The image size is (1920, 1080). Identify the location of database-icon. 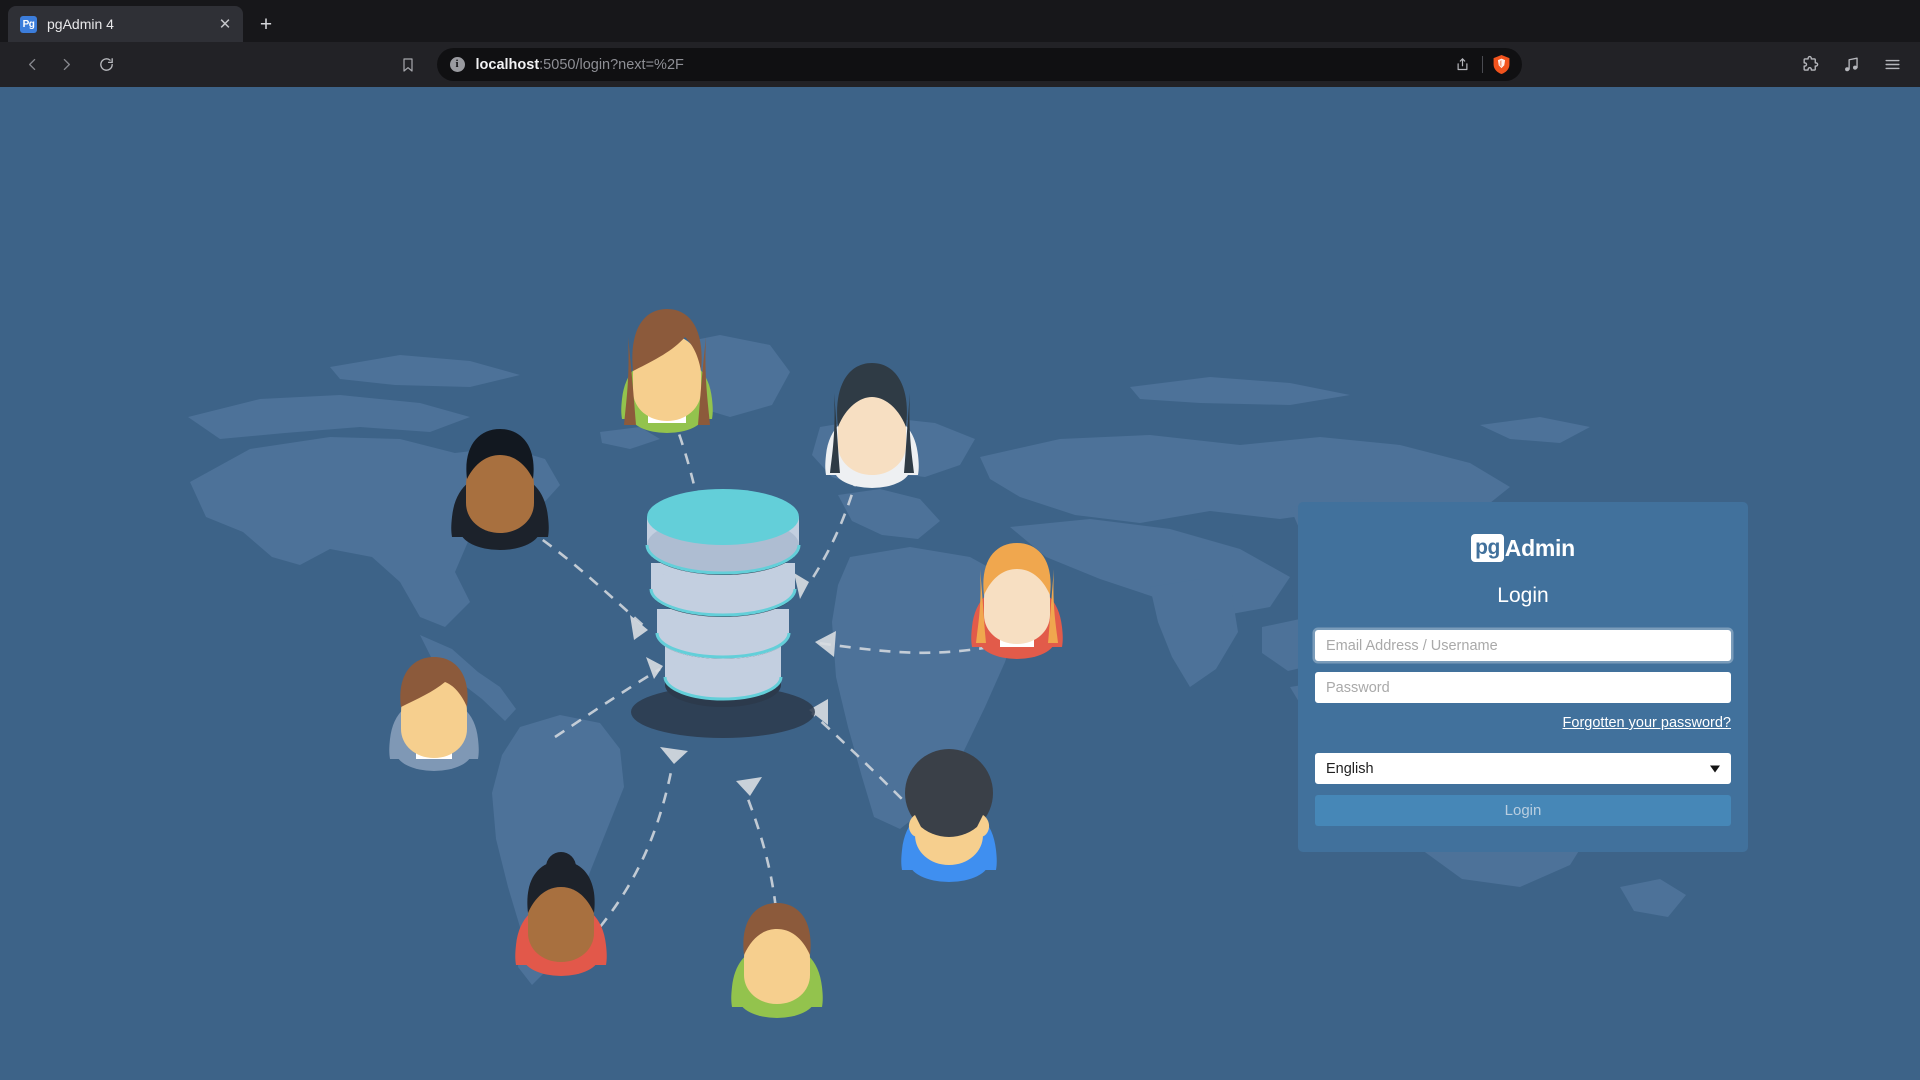
(723, 613).